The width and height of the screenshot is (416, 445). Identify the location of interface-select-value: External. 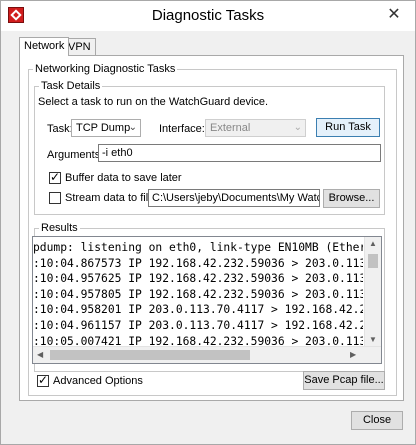
(230, 128).